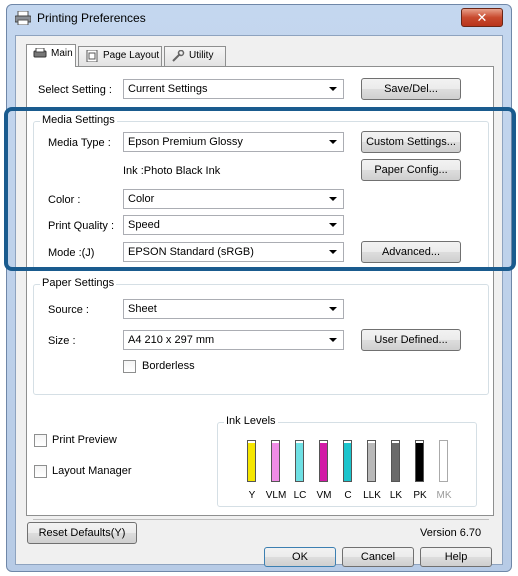 The image size is (518, 576). I want to click on mode-label: Mode :(J), so click(71, 253).